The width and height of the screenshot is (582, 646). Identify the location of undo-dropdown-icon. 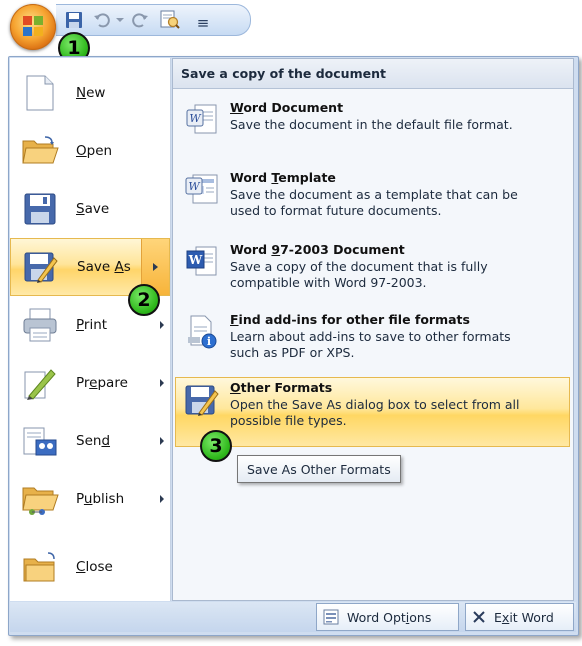
(120, 20).